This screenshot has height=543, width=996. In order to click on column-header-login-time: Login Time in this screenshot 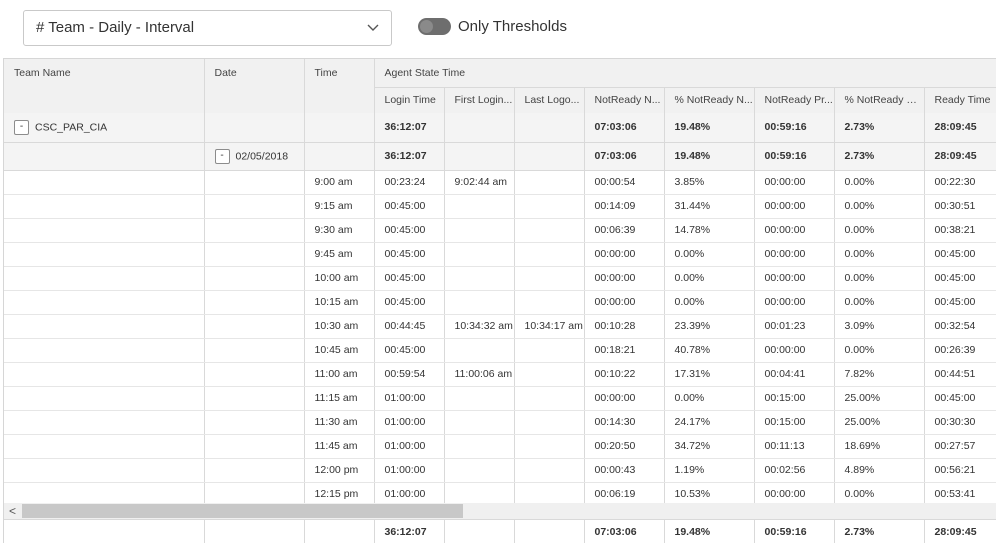, I will do `click(409, 100)`.